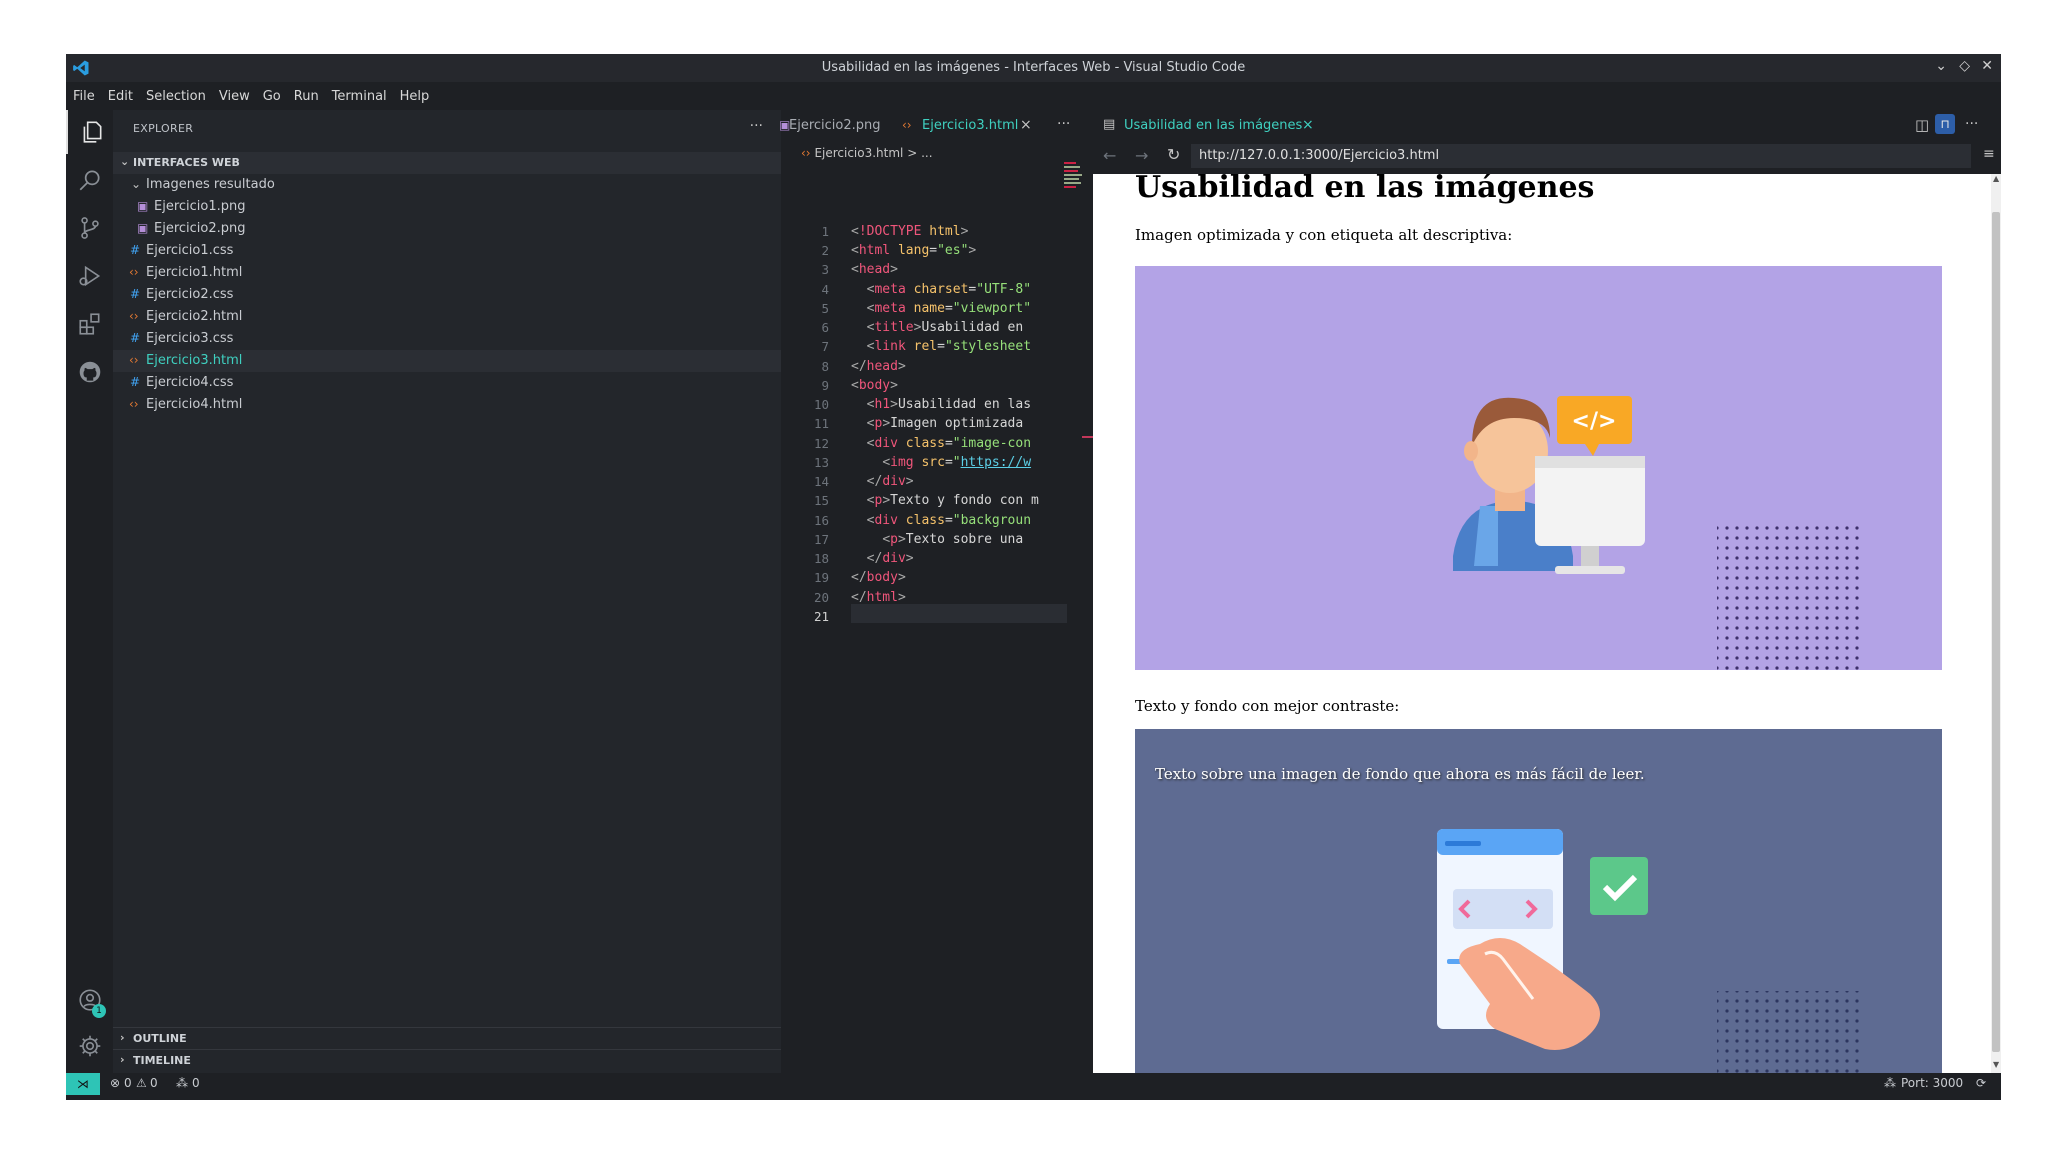 Image resolution: width=2050 pixels, height=1166 pixels. Describe the element at coordinates (115, 1083) in the screenshot. I see `error-icon: ⊗` at that location.